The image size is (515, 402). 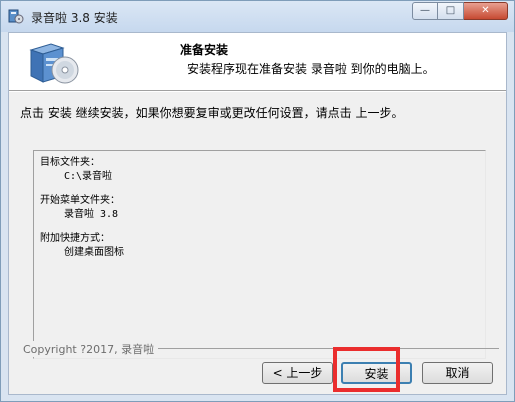 What do you see at coordinates (16, 16) in the screenshot?
I see `installer-app-icon` at bounding box center [16, 16].